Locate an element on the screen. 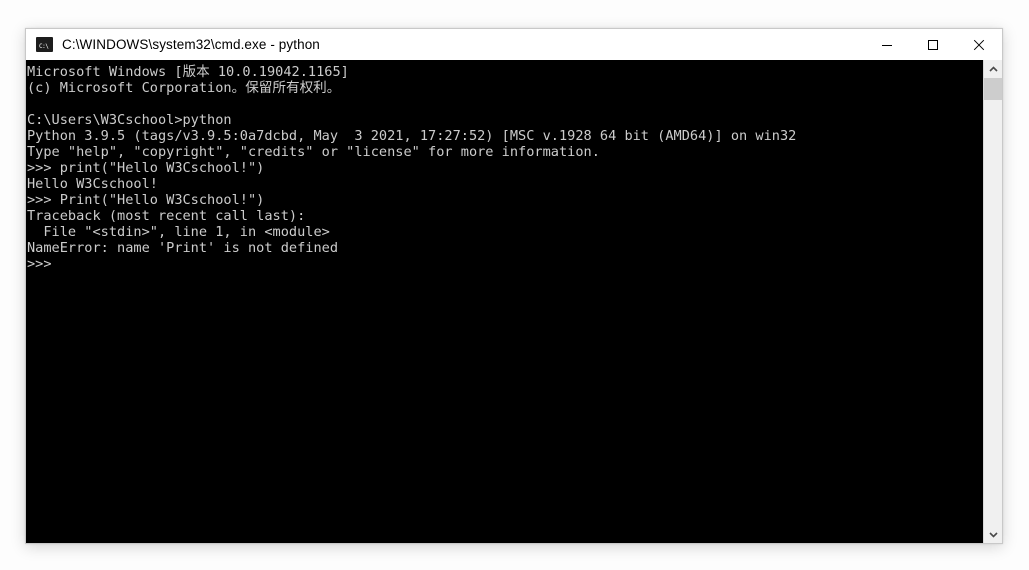 Image resolution: width=1029 pixels, height=570 pixels. terminal-line: C:\Users\W3Cschool>python is located at coordinates (129, 120).